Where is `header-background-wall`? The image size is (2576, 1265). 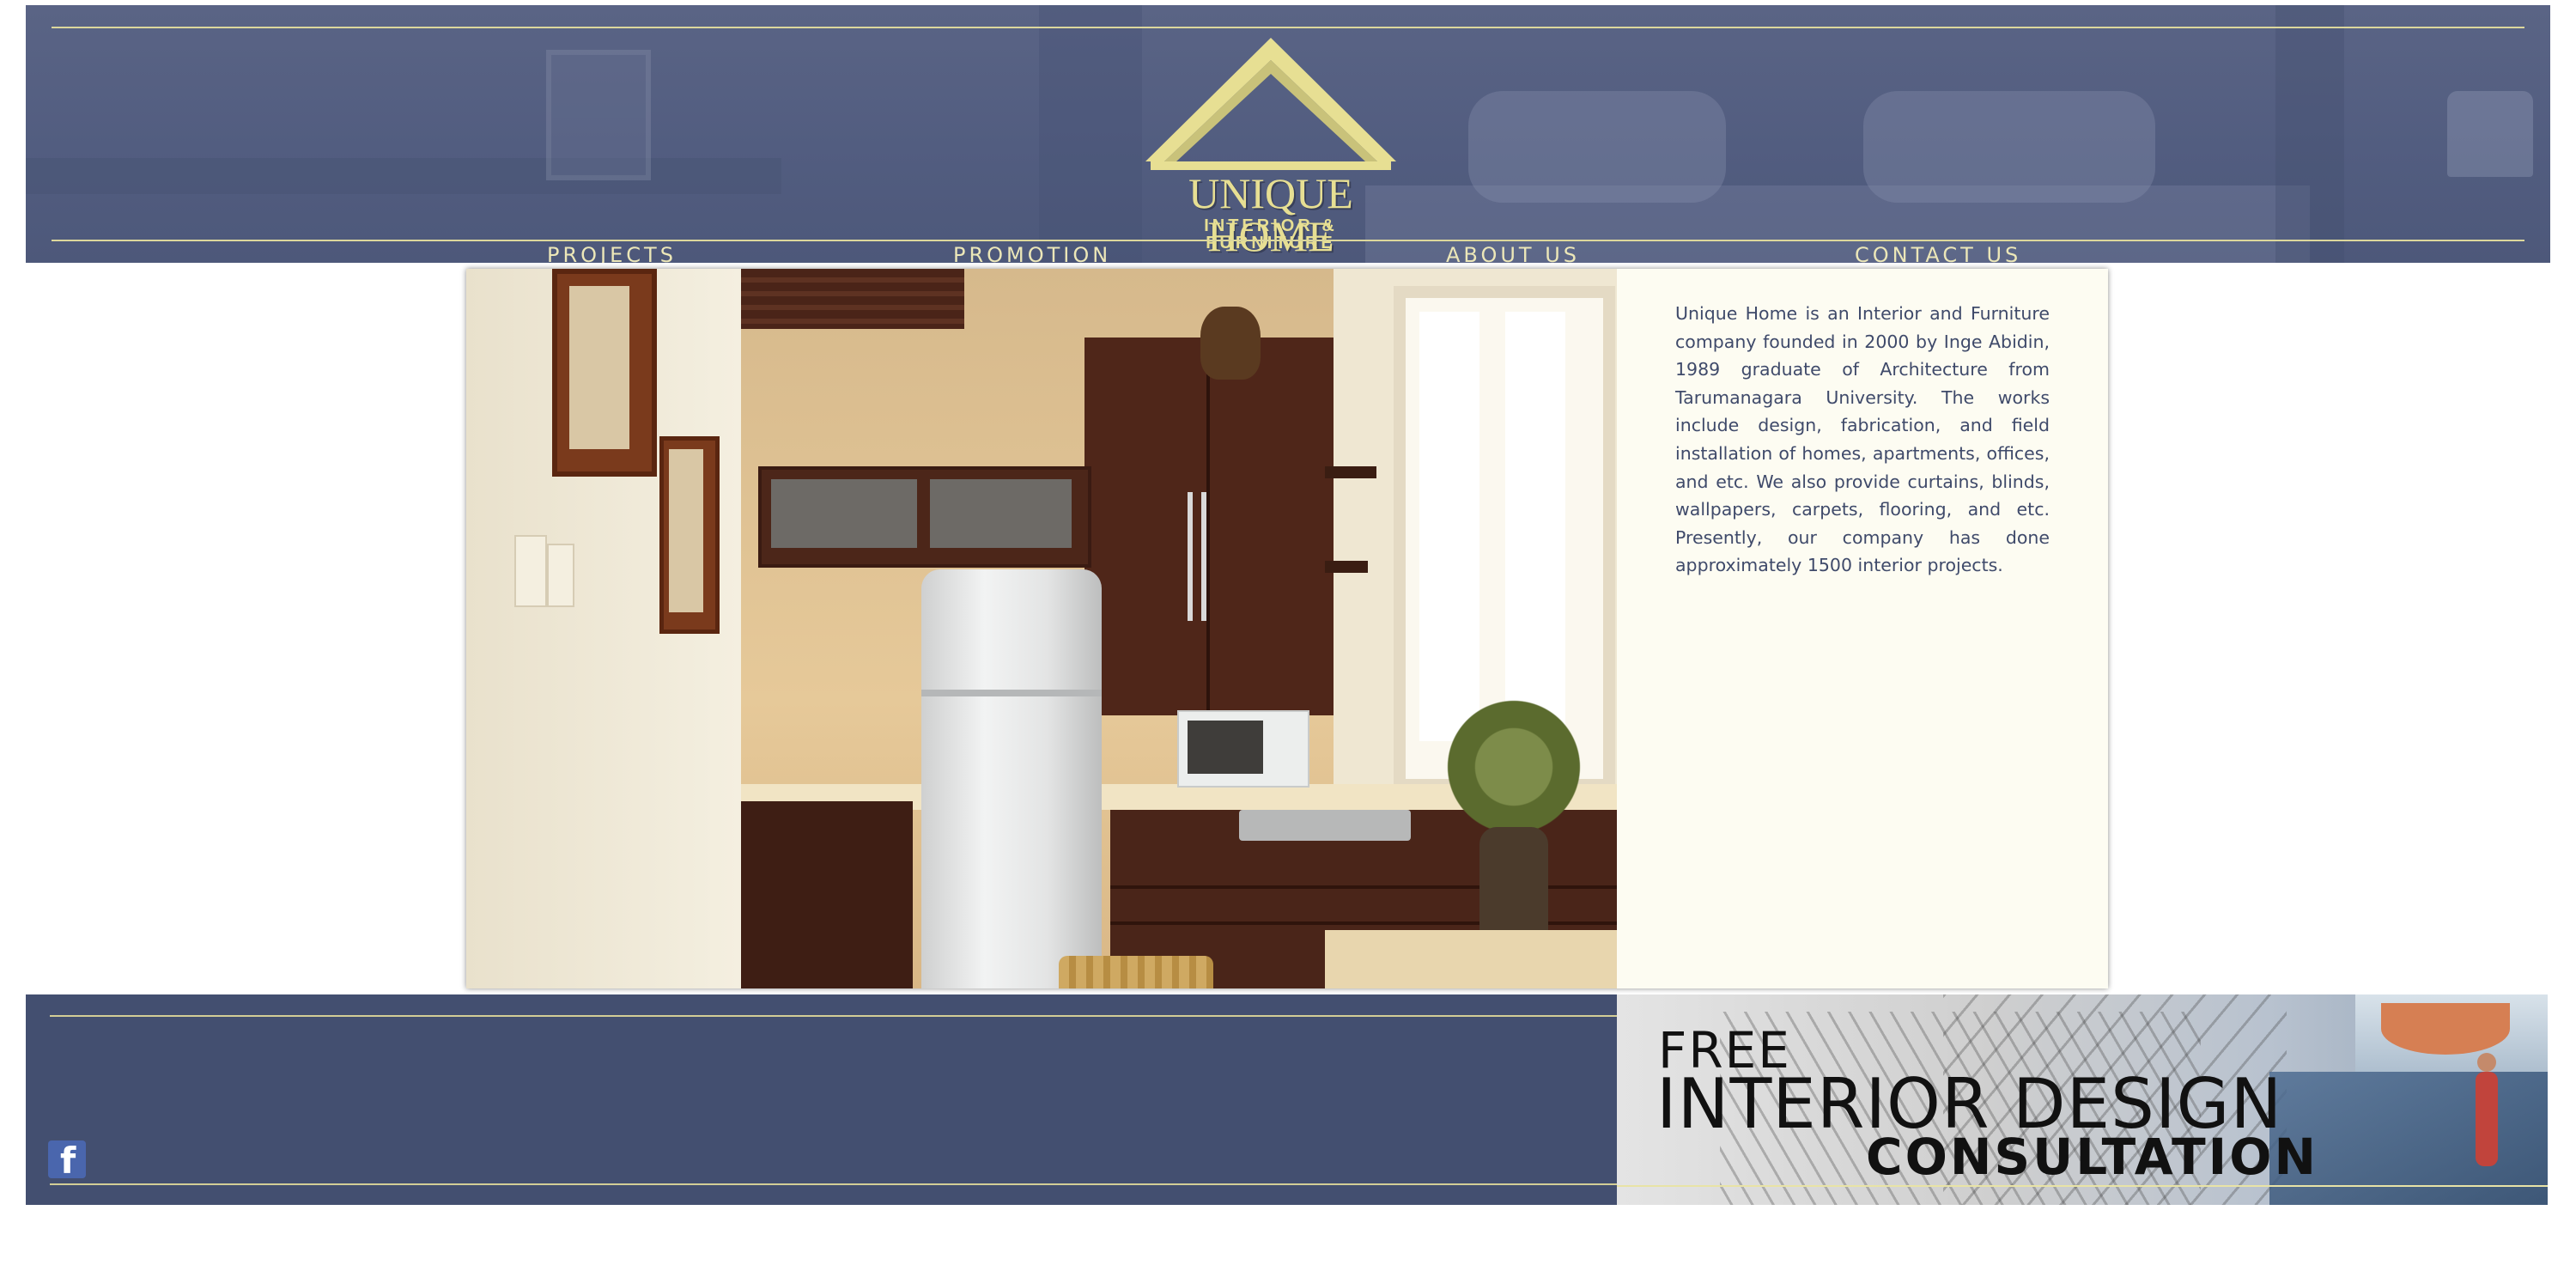 header-background-wall is located at coordinates (2309, 134).